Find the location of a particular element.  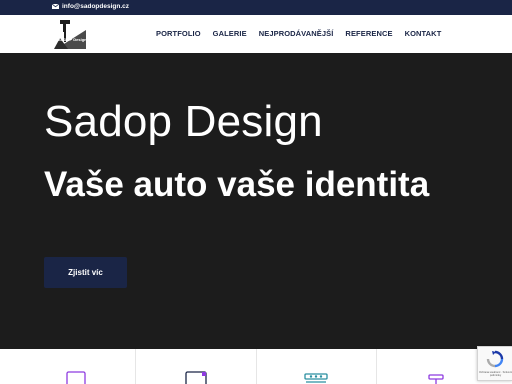

email-text: info@sadopdesign.cz is located at coordinates (96, 6).